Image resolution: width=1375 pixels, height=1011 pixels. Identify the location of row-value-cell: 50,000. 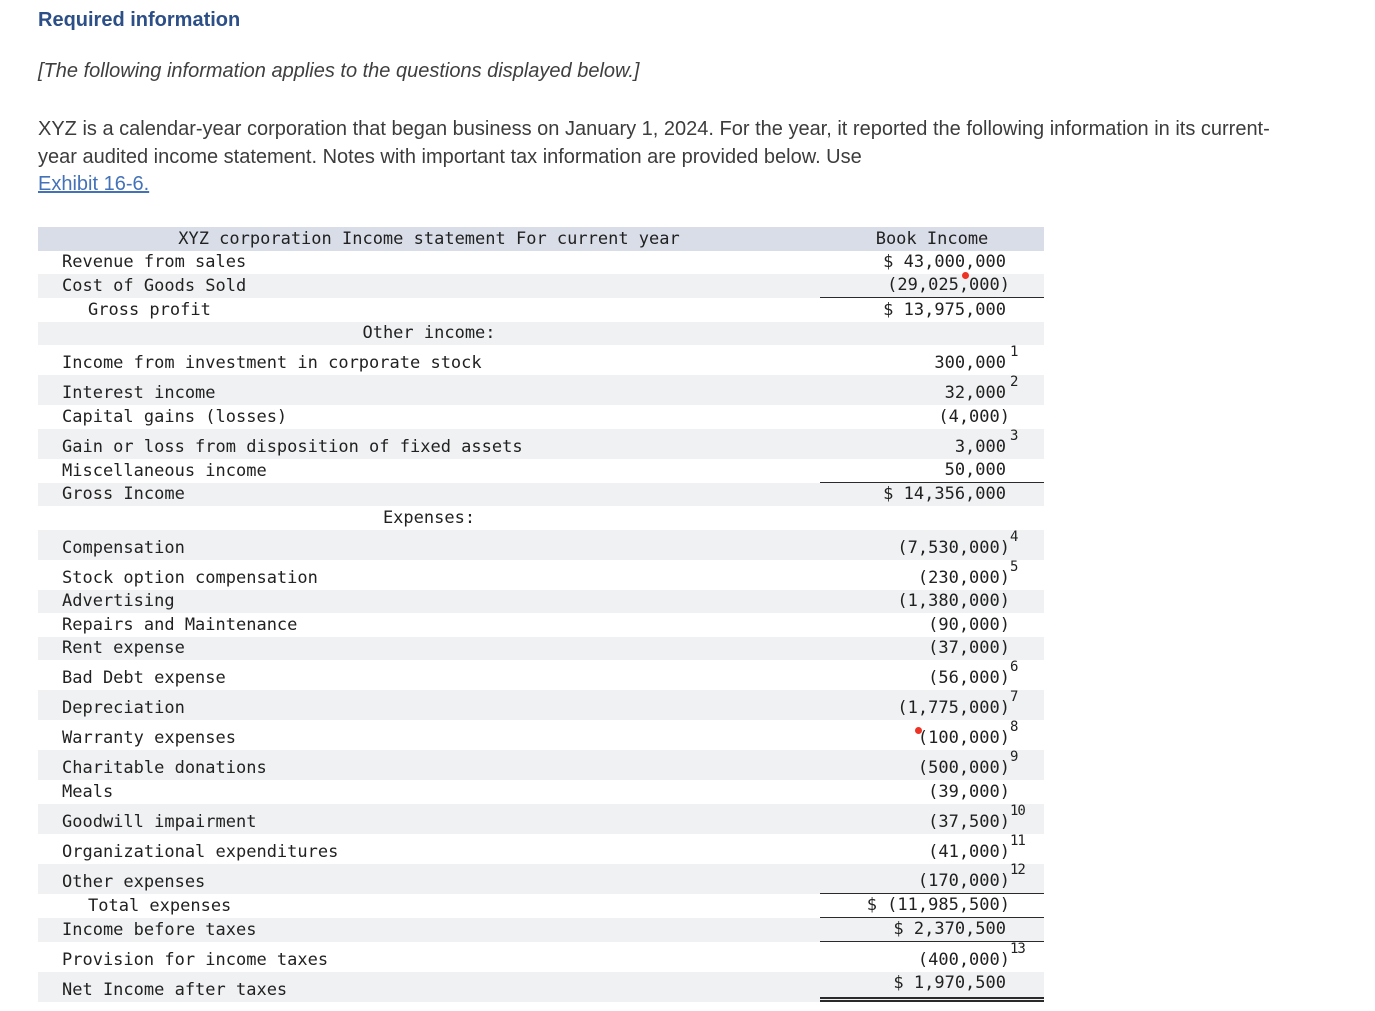
(932, 471).